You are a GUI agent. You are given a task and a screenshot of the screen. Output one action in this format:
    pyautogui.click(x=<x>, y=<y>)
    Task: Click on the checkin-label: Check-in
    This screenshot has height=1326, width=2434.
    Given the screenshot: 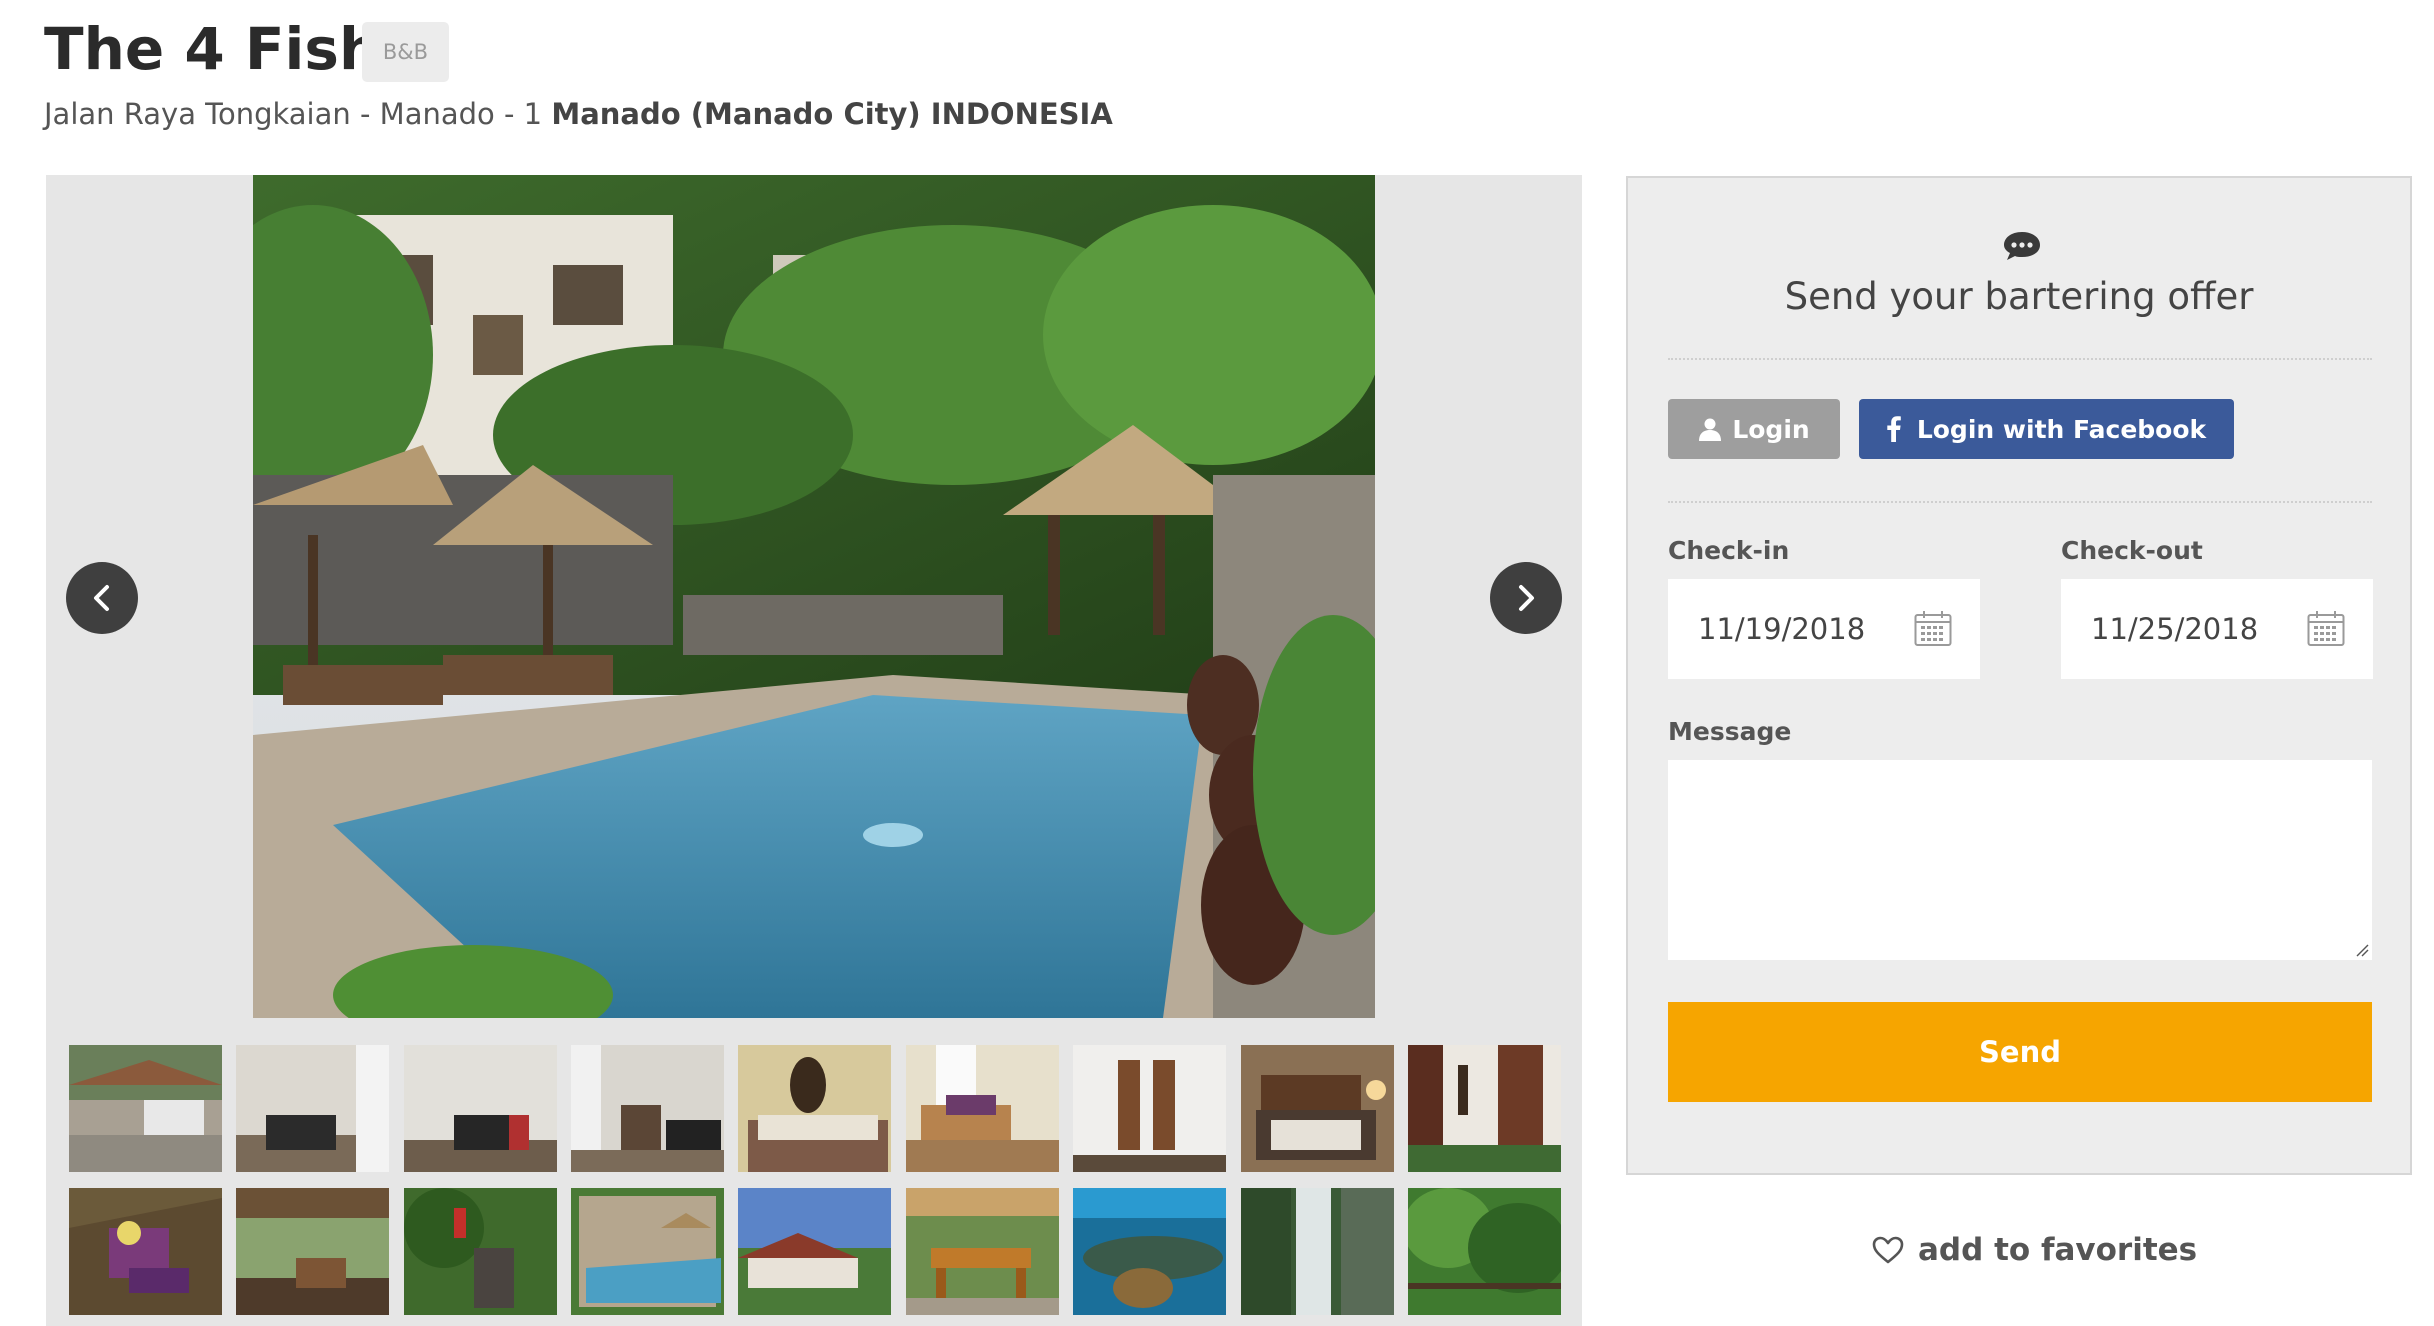 What is the action you would take?
    pyautogui.click(x=1729, y=550)
    